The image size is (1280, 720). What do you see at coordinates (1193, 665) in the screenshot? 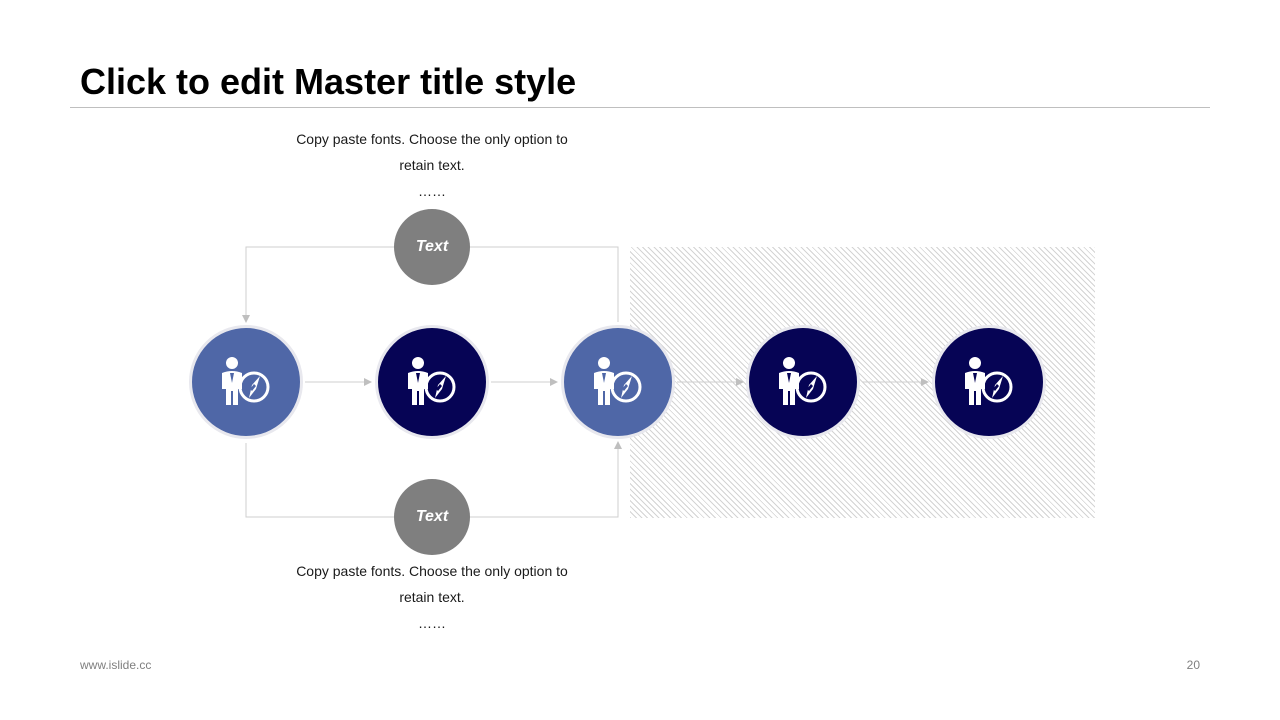
I see `page-number: 20` at bounding box center [1193, 665].